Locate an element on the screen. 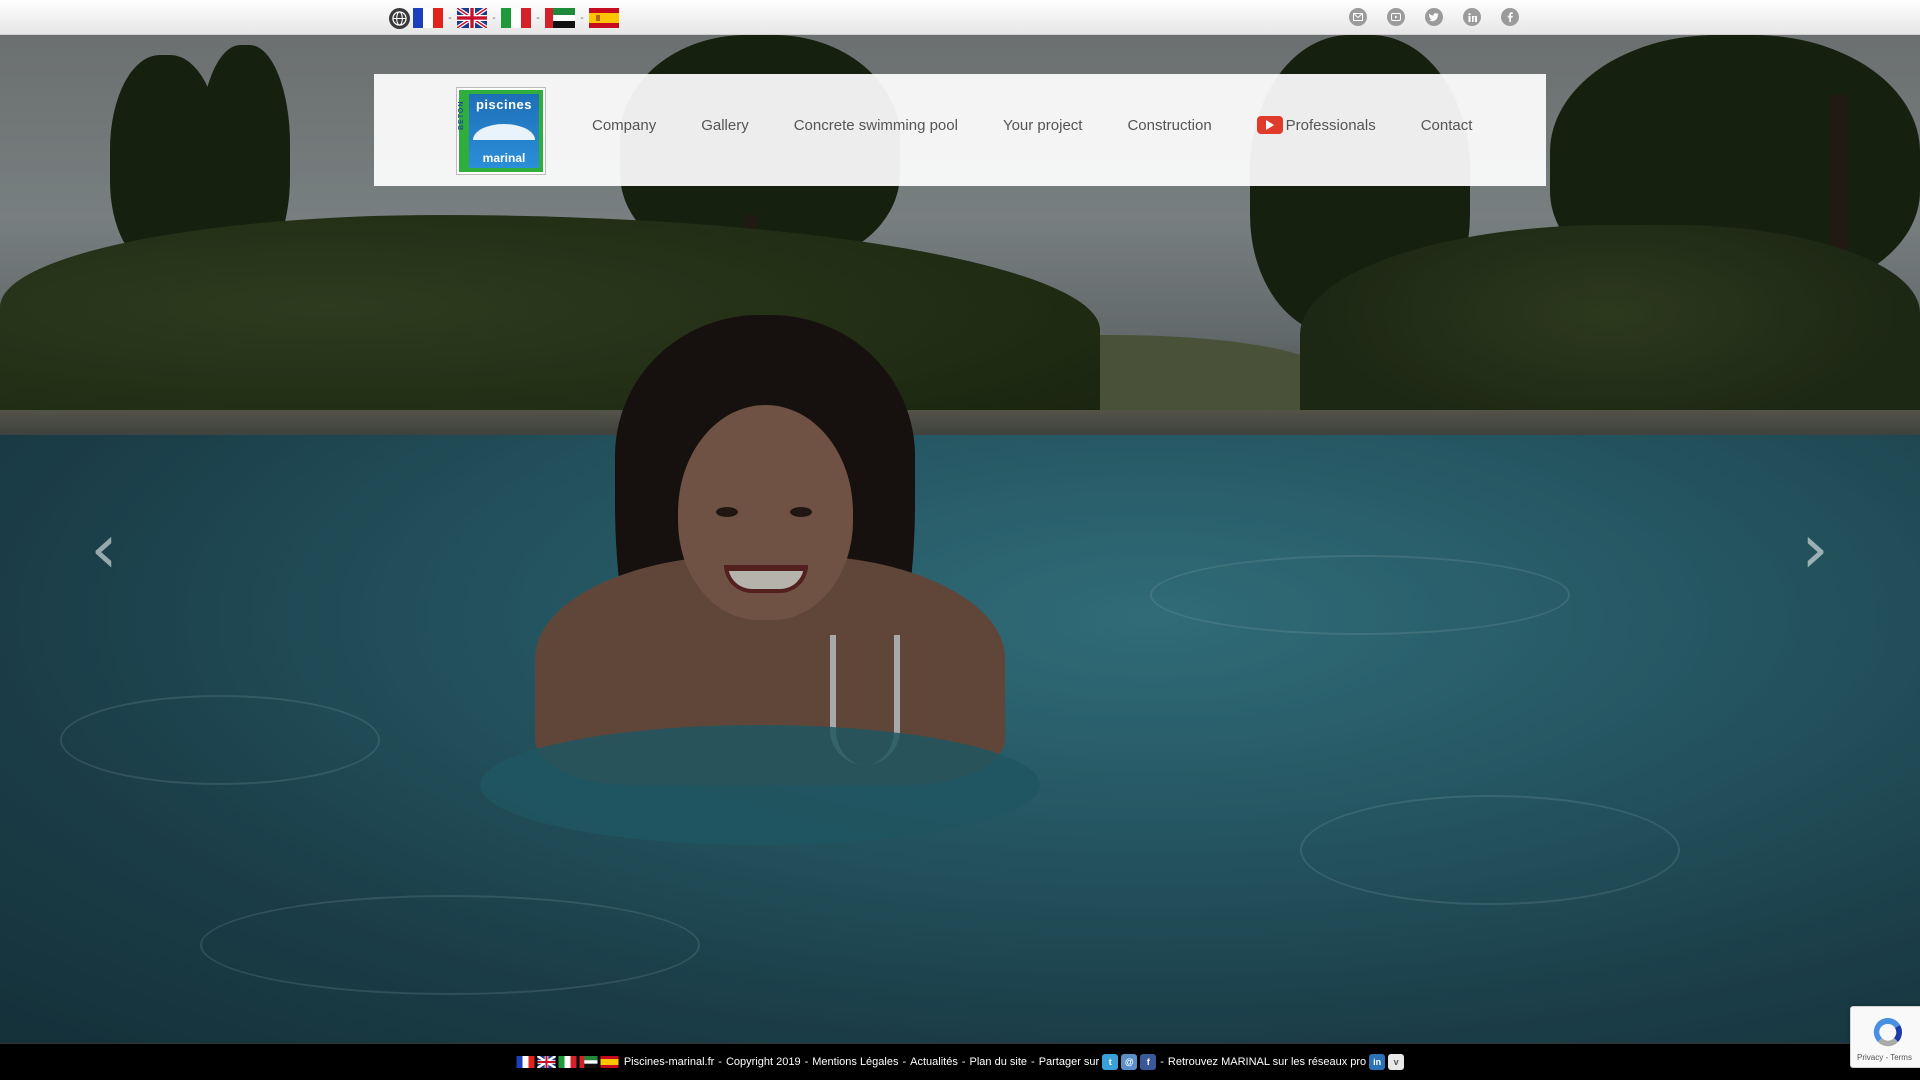 The width and height of the screenshot is (1920, 1080). mail-icon is located at coordinates (1358, 17).